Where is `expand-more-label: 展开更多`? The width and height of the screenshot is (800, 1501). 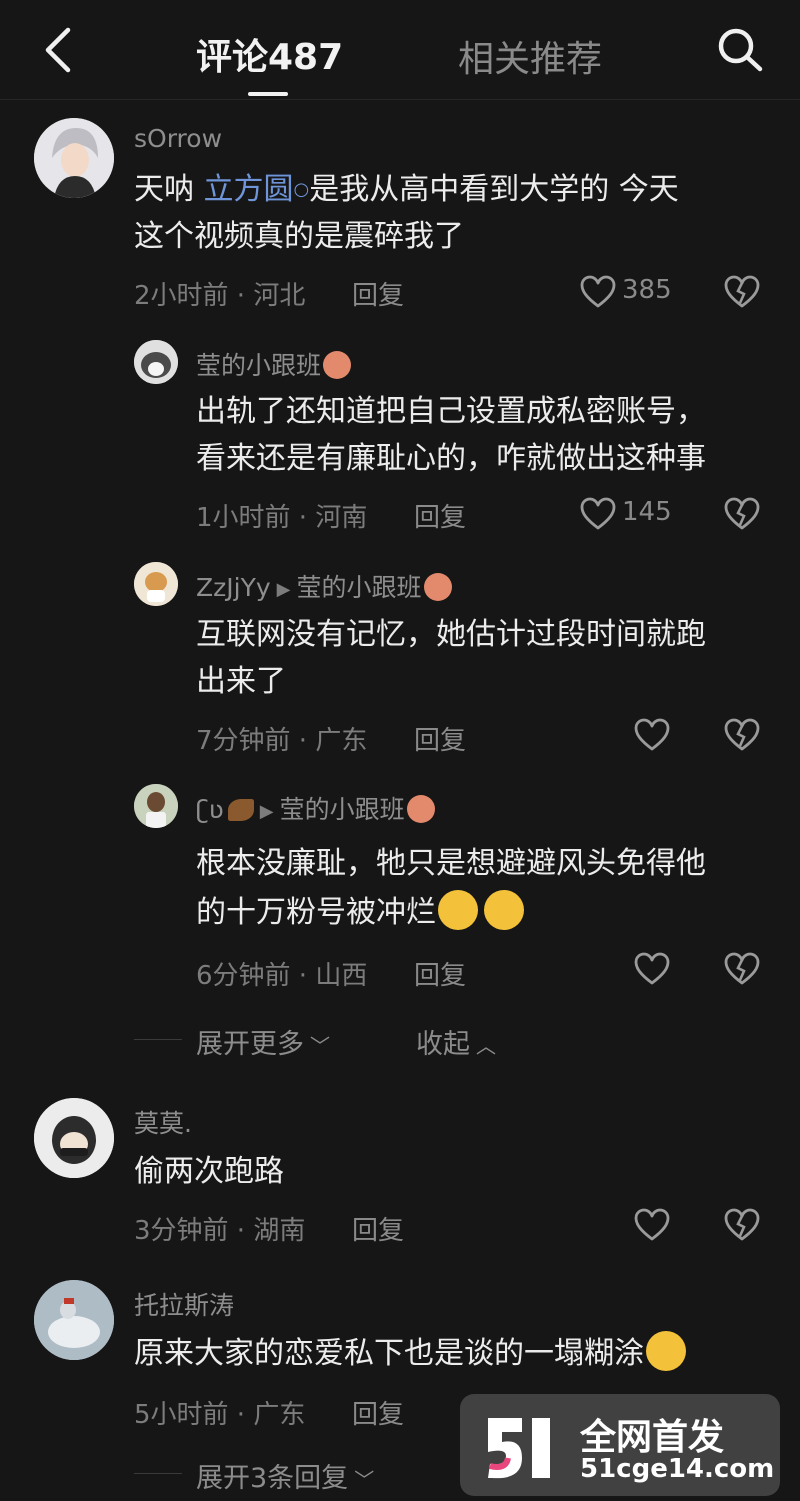 expand-more-label: 展开更多 is located at coordinates (250, 1044).